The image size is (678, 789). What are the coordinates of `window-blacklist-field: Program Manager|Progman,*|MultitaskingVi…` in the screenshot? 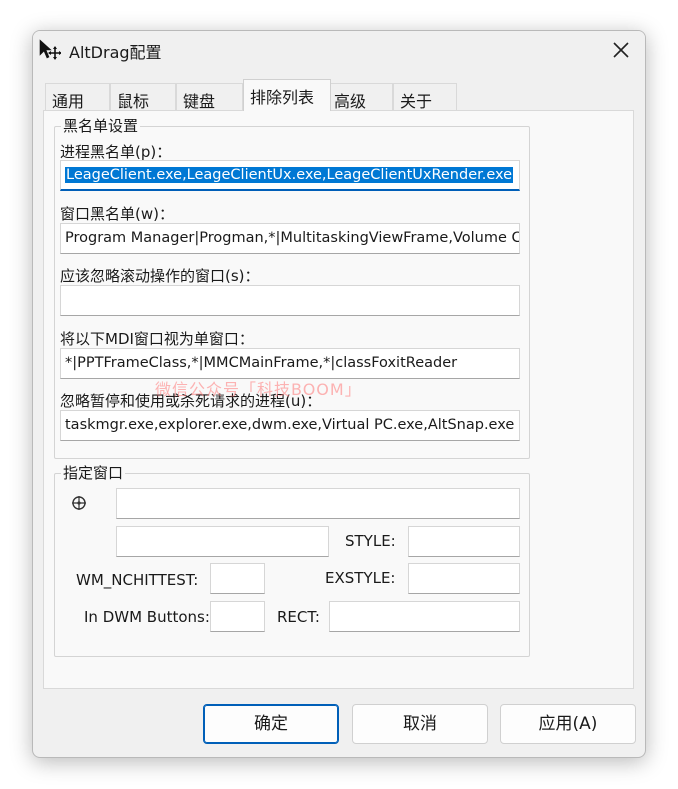 It's located at (290, 238).